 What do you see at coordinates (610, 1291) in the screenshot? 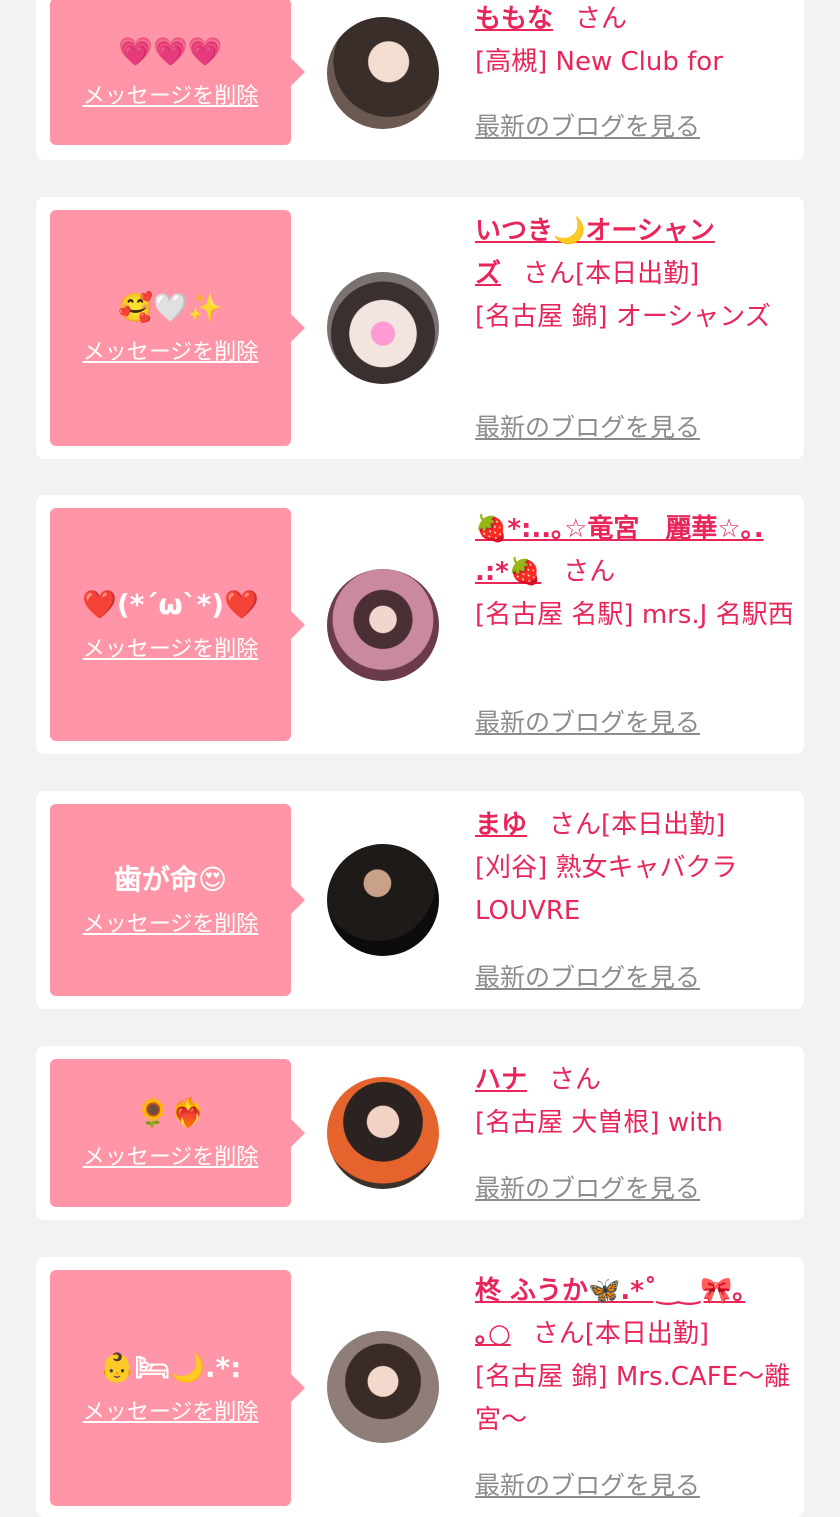
I see `profile-name-link: 柊 ふうか🦋.*˚‿‿🎀｡` at bounding box center [610, 1291].